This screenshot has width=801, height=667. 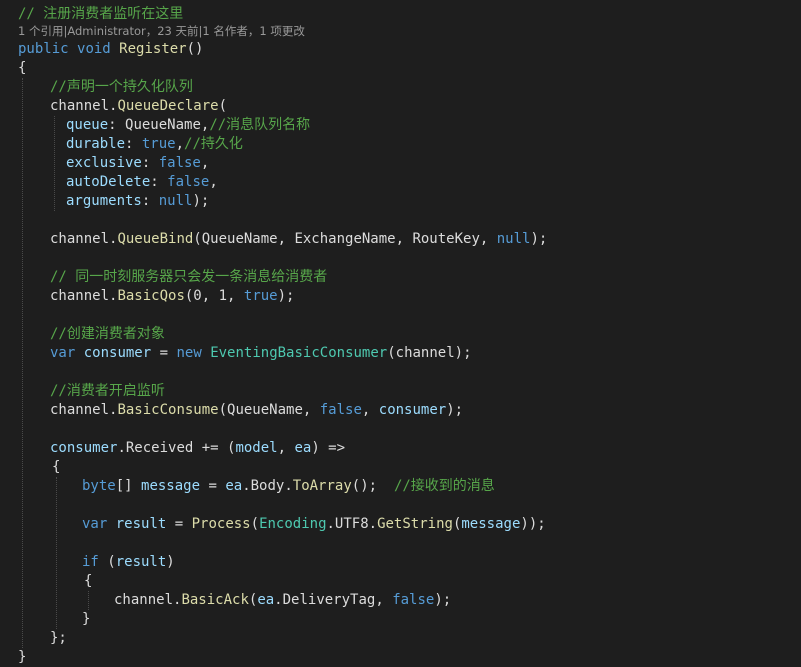 I want to click on code-token: Encoding, so click(x=293, y=524).